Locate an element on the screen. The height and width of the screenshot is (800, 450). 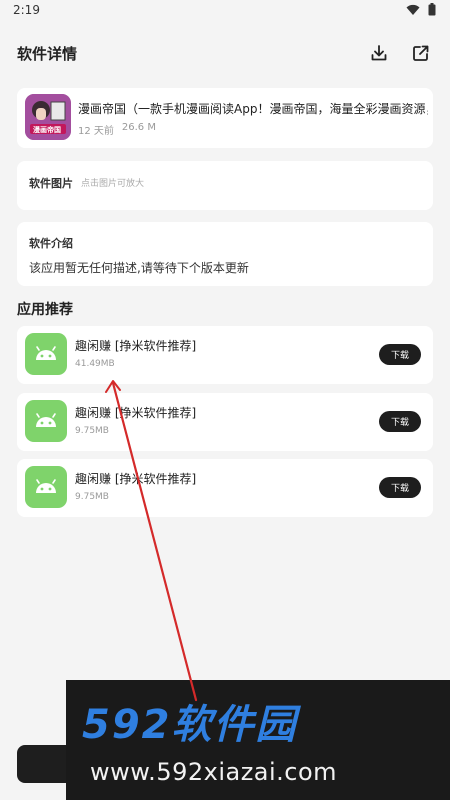
share-icon is located at coordinates (421, 53).